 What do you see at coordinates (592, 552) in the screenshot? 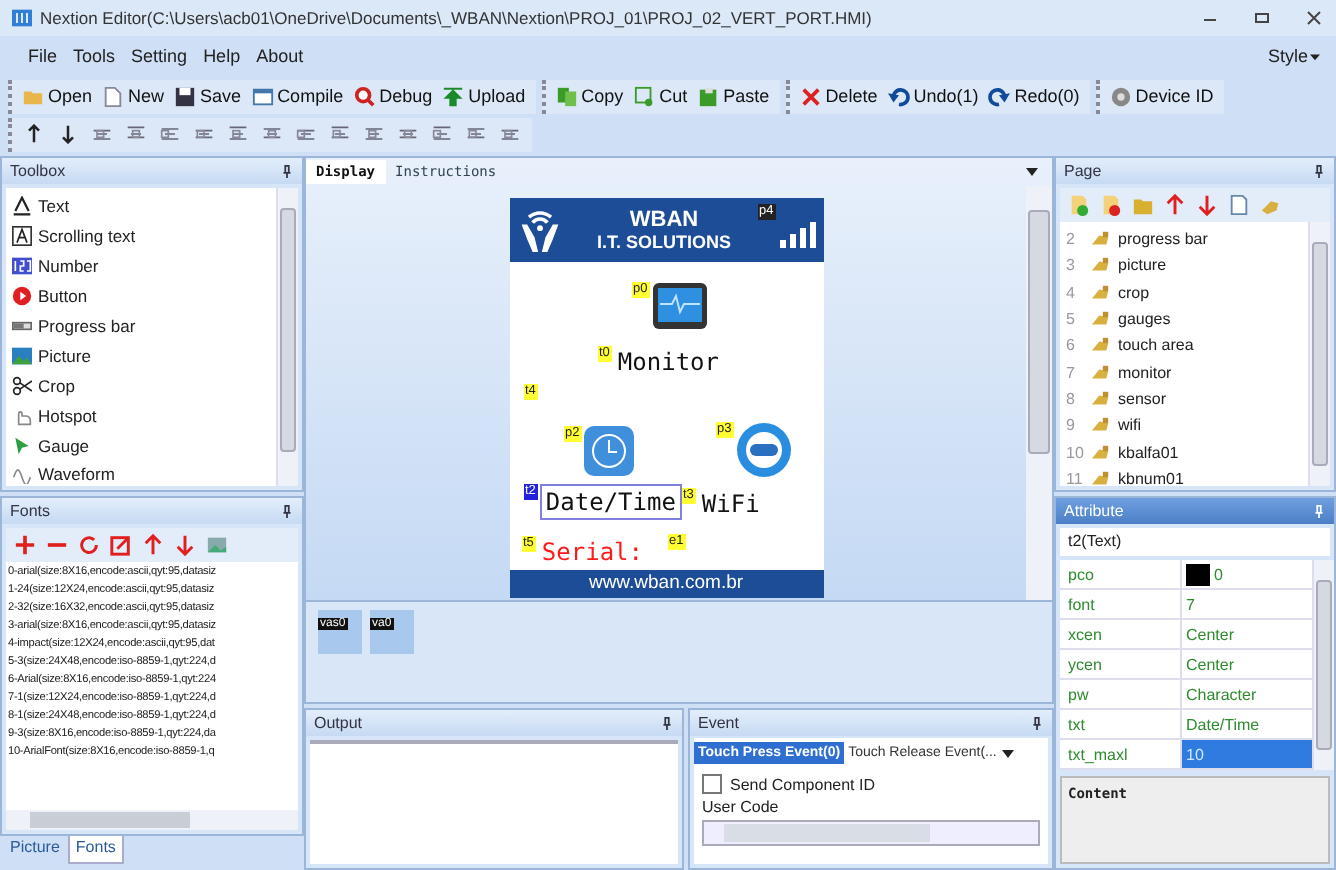
I see `screen-text: Serial:` at bounding box center [592, 552].